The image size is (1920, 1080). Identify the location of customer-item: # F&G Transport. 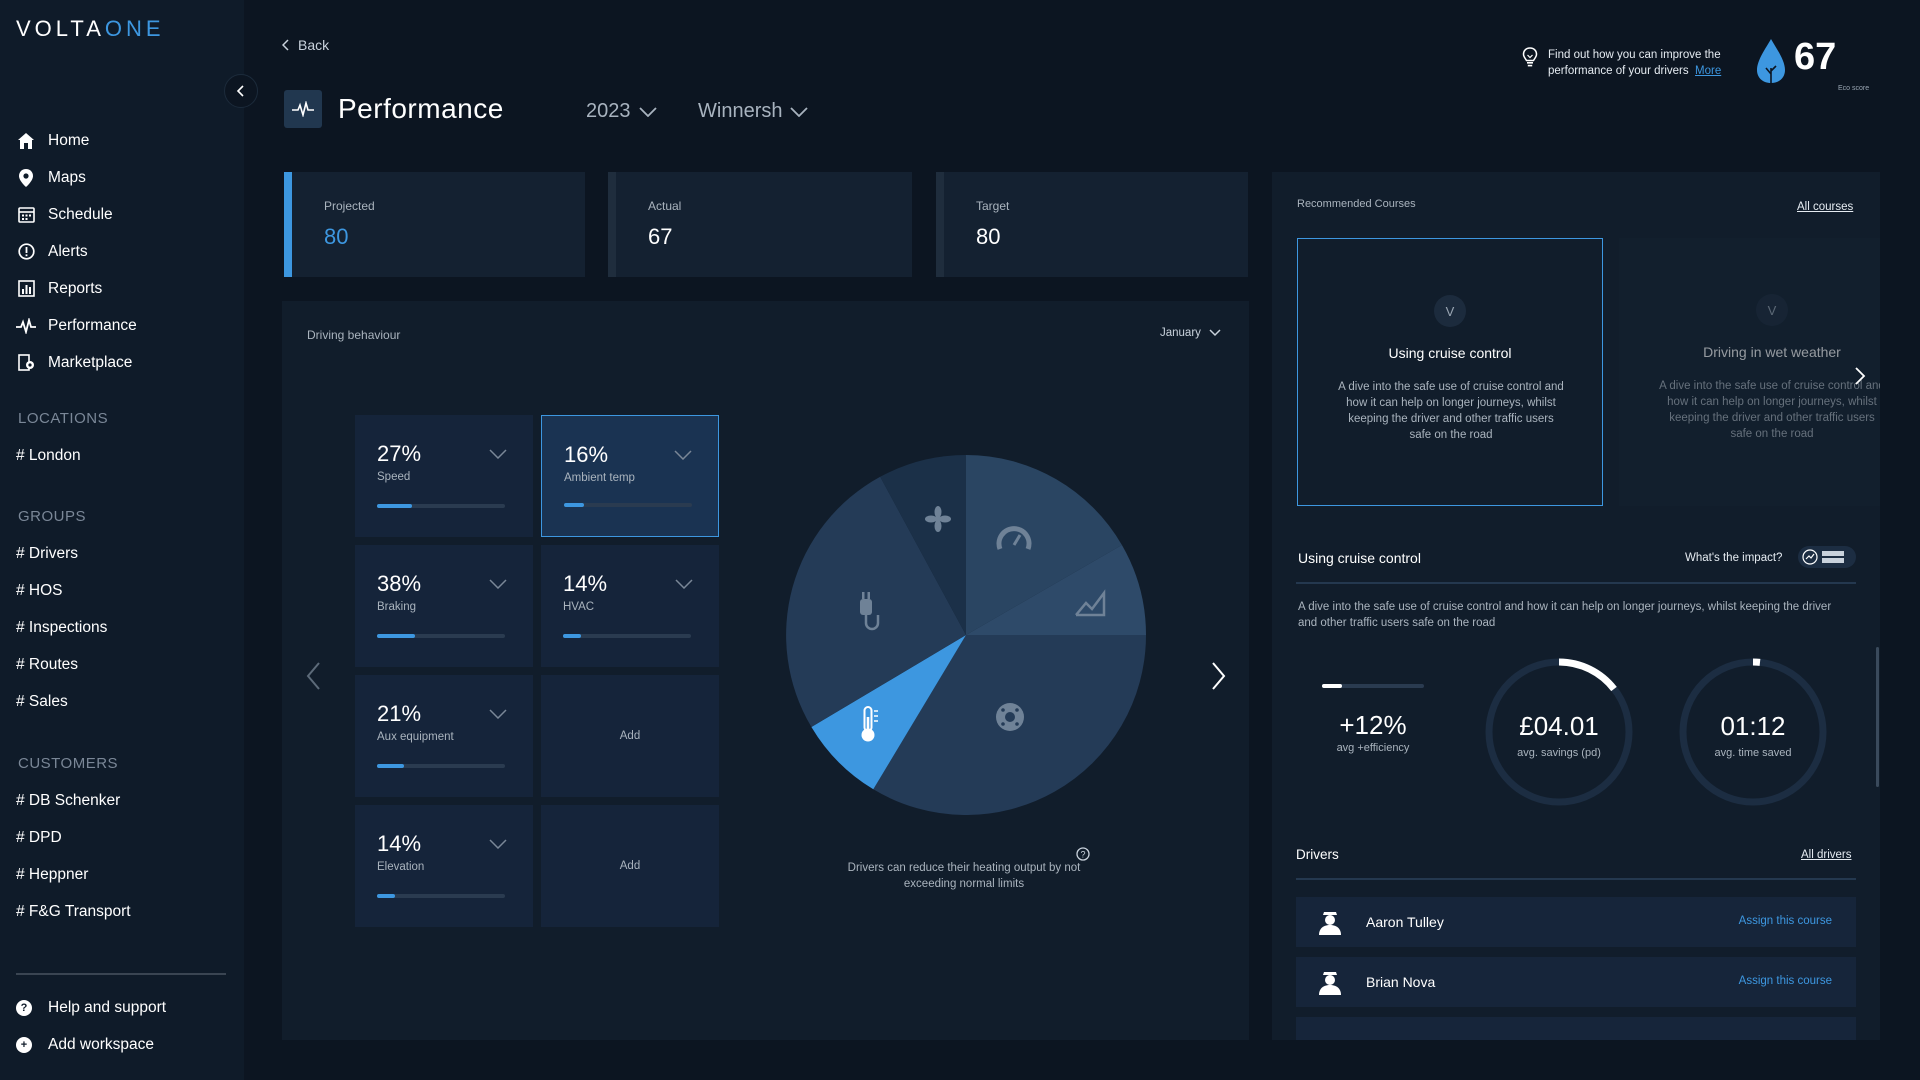
(73, 911).